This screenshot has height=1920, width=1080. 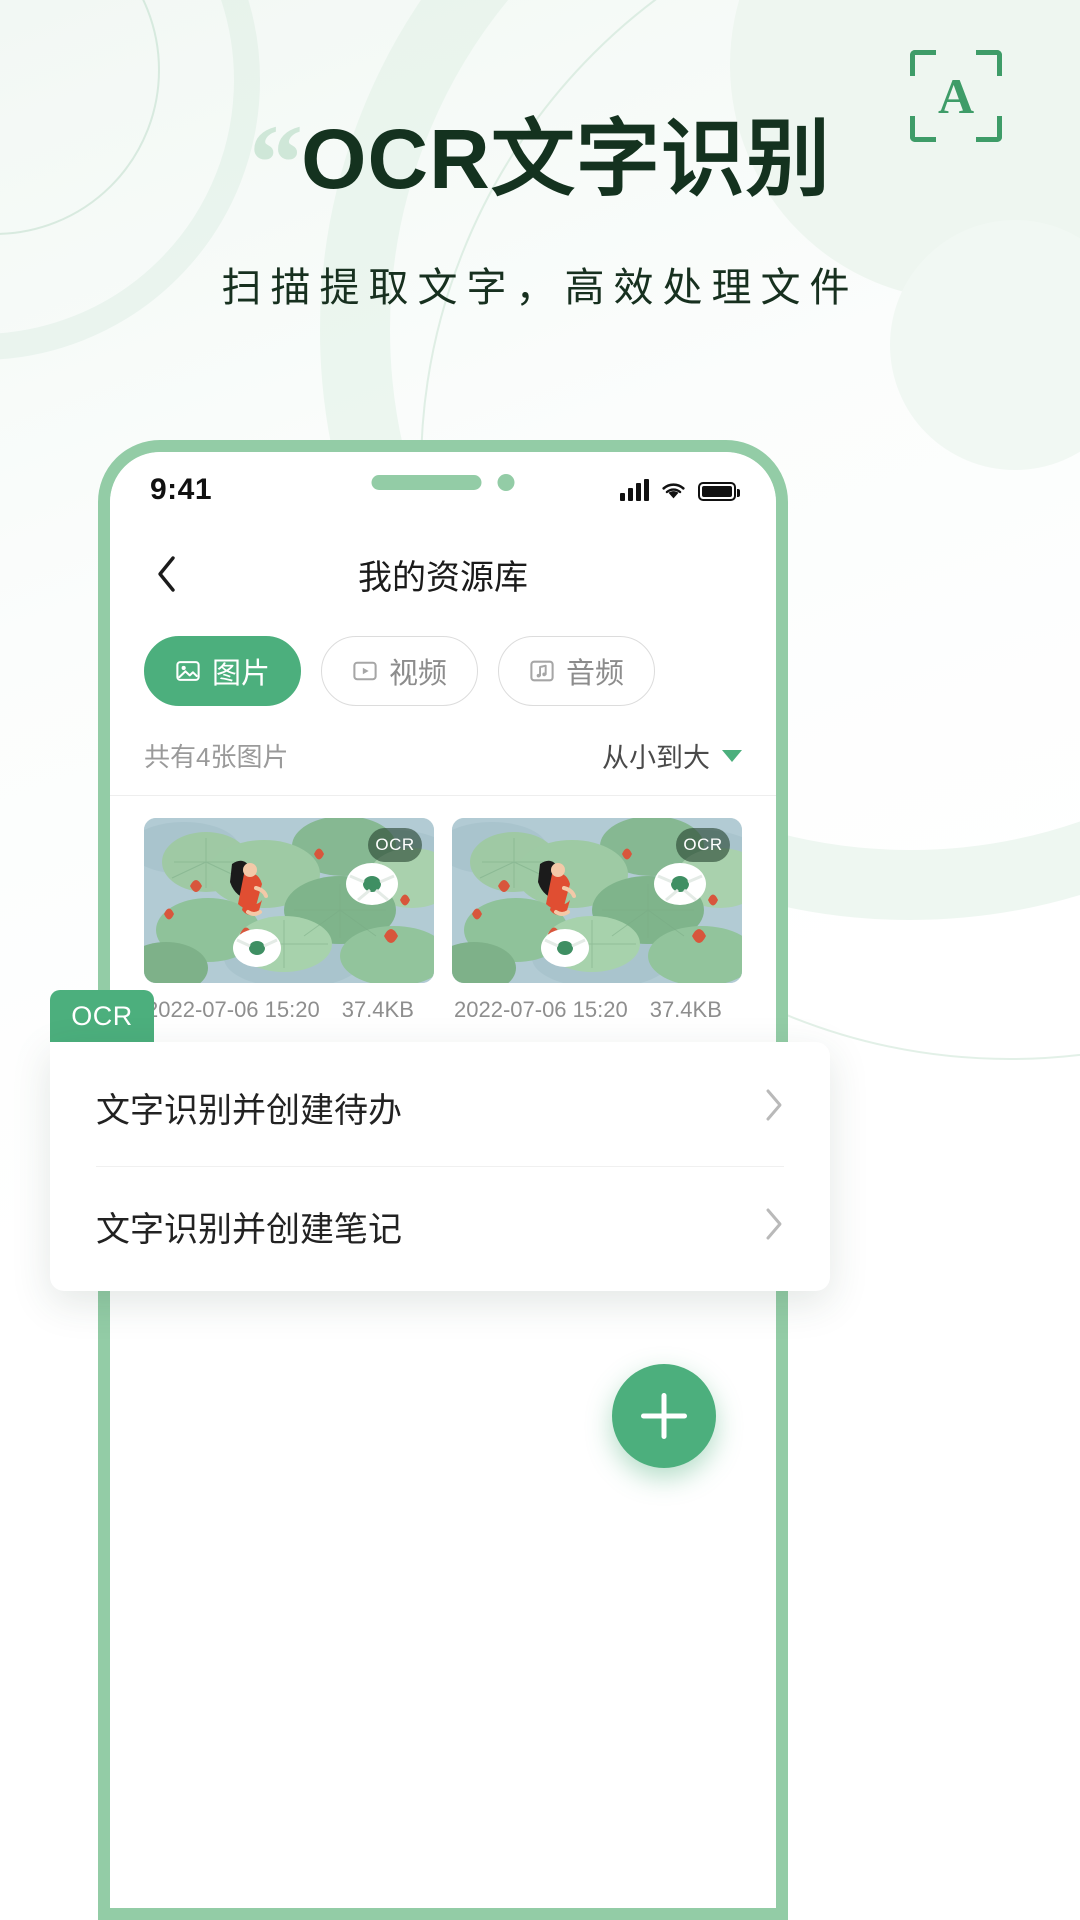 I want to click on ocr-option-create-note: 文字识别并创建笔记, so click(x=440, y=1226).